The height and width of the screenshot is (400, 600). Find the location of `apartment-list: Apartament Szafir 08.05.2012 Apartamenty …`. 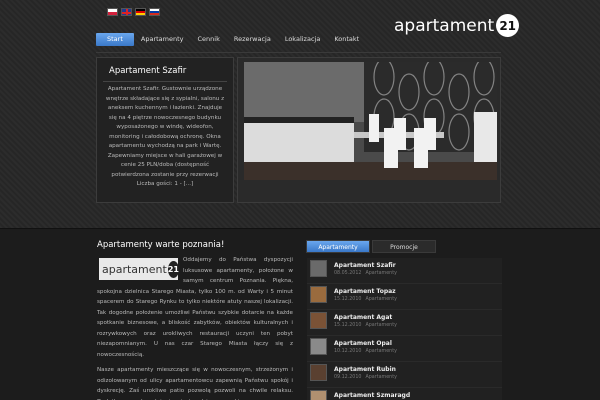

apartment-list: Apartament Szafir 08.05.2012 Apartamenty … is located at coordinates (404, 329).